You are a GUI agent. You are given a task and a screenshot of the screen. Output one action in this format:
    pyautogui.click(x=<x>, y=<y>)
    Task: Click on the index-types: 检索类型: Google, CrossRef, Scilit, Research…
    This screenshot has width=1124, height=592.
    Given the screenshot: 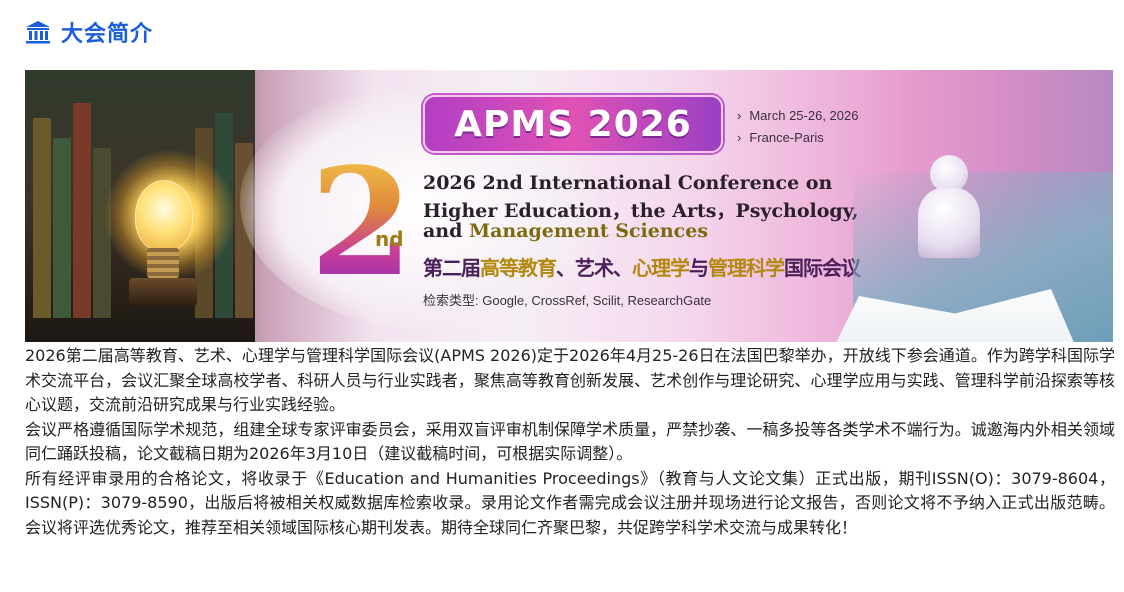 What is the action you would take?
    pyautogui.click(x=567, y=300)
    